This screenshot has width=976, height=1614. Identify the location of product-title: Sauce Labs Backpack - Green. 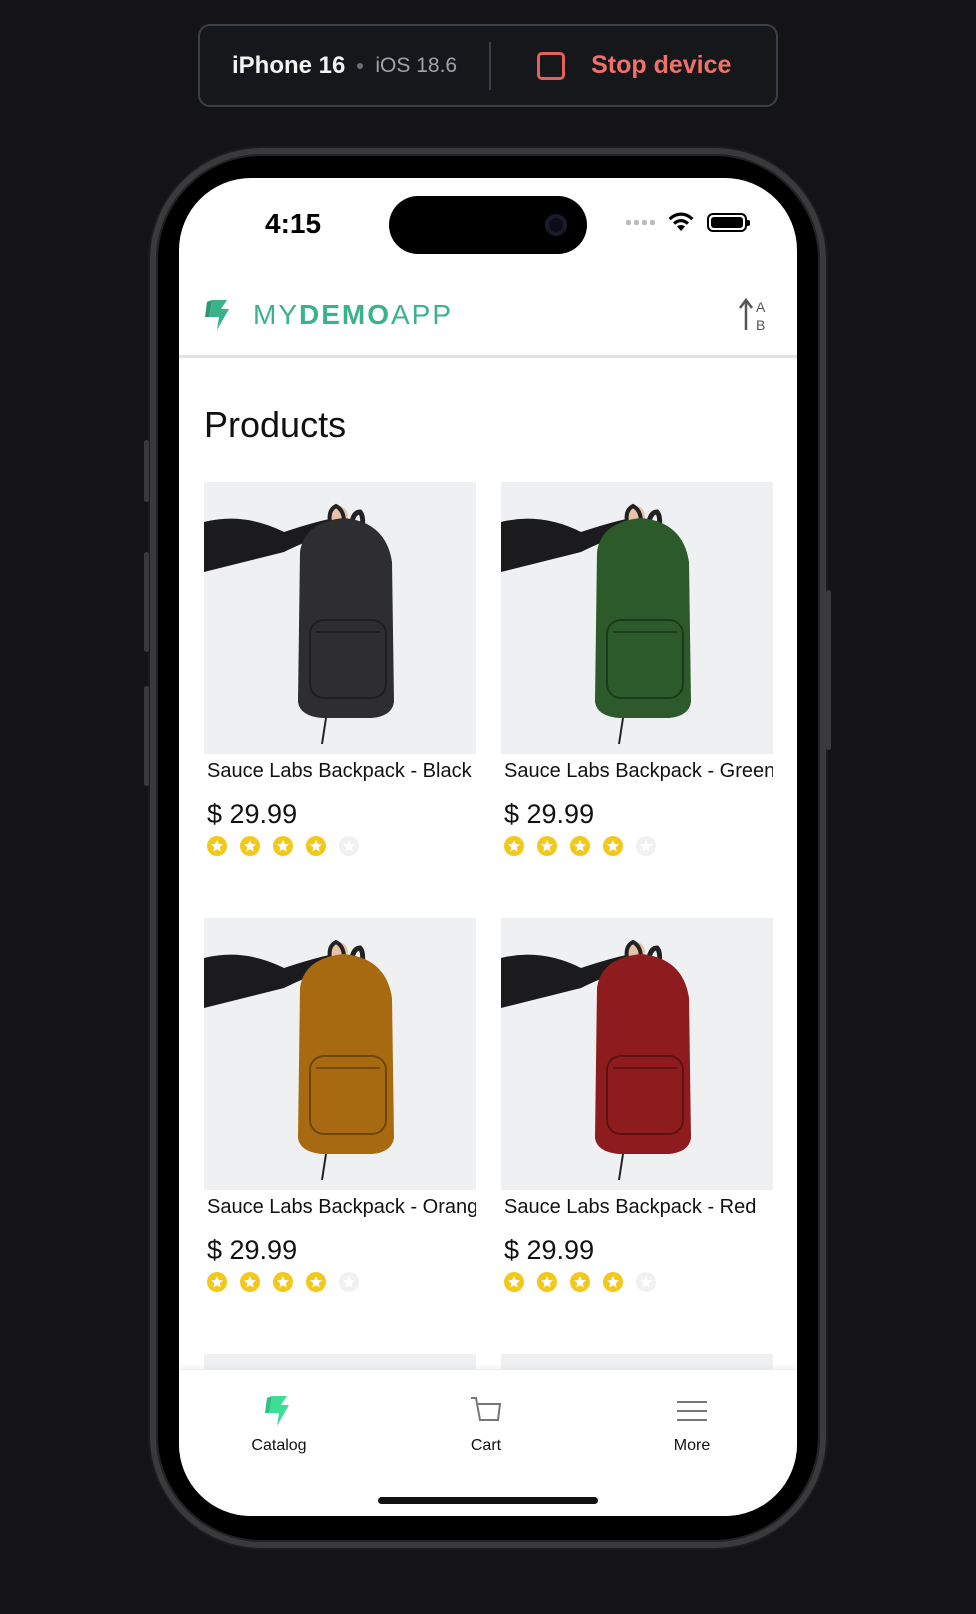
(637, 771).